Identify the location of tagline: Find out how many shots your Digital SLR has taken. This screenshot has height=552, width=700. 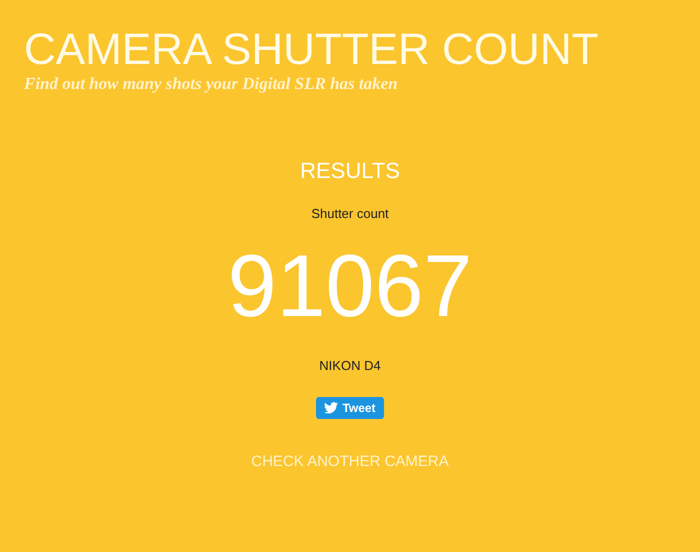
(211, 84).